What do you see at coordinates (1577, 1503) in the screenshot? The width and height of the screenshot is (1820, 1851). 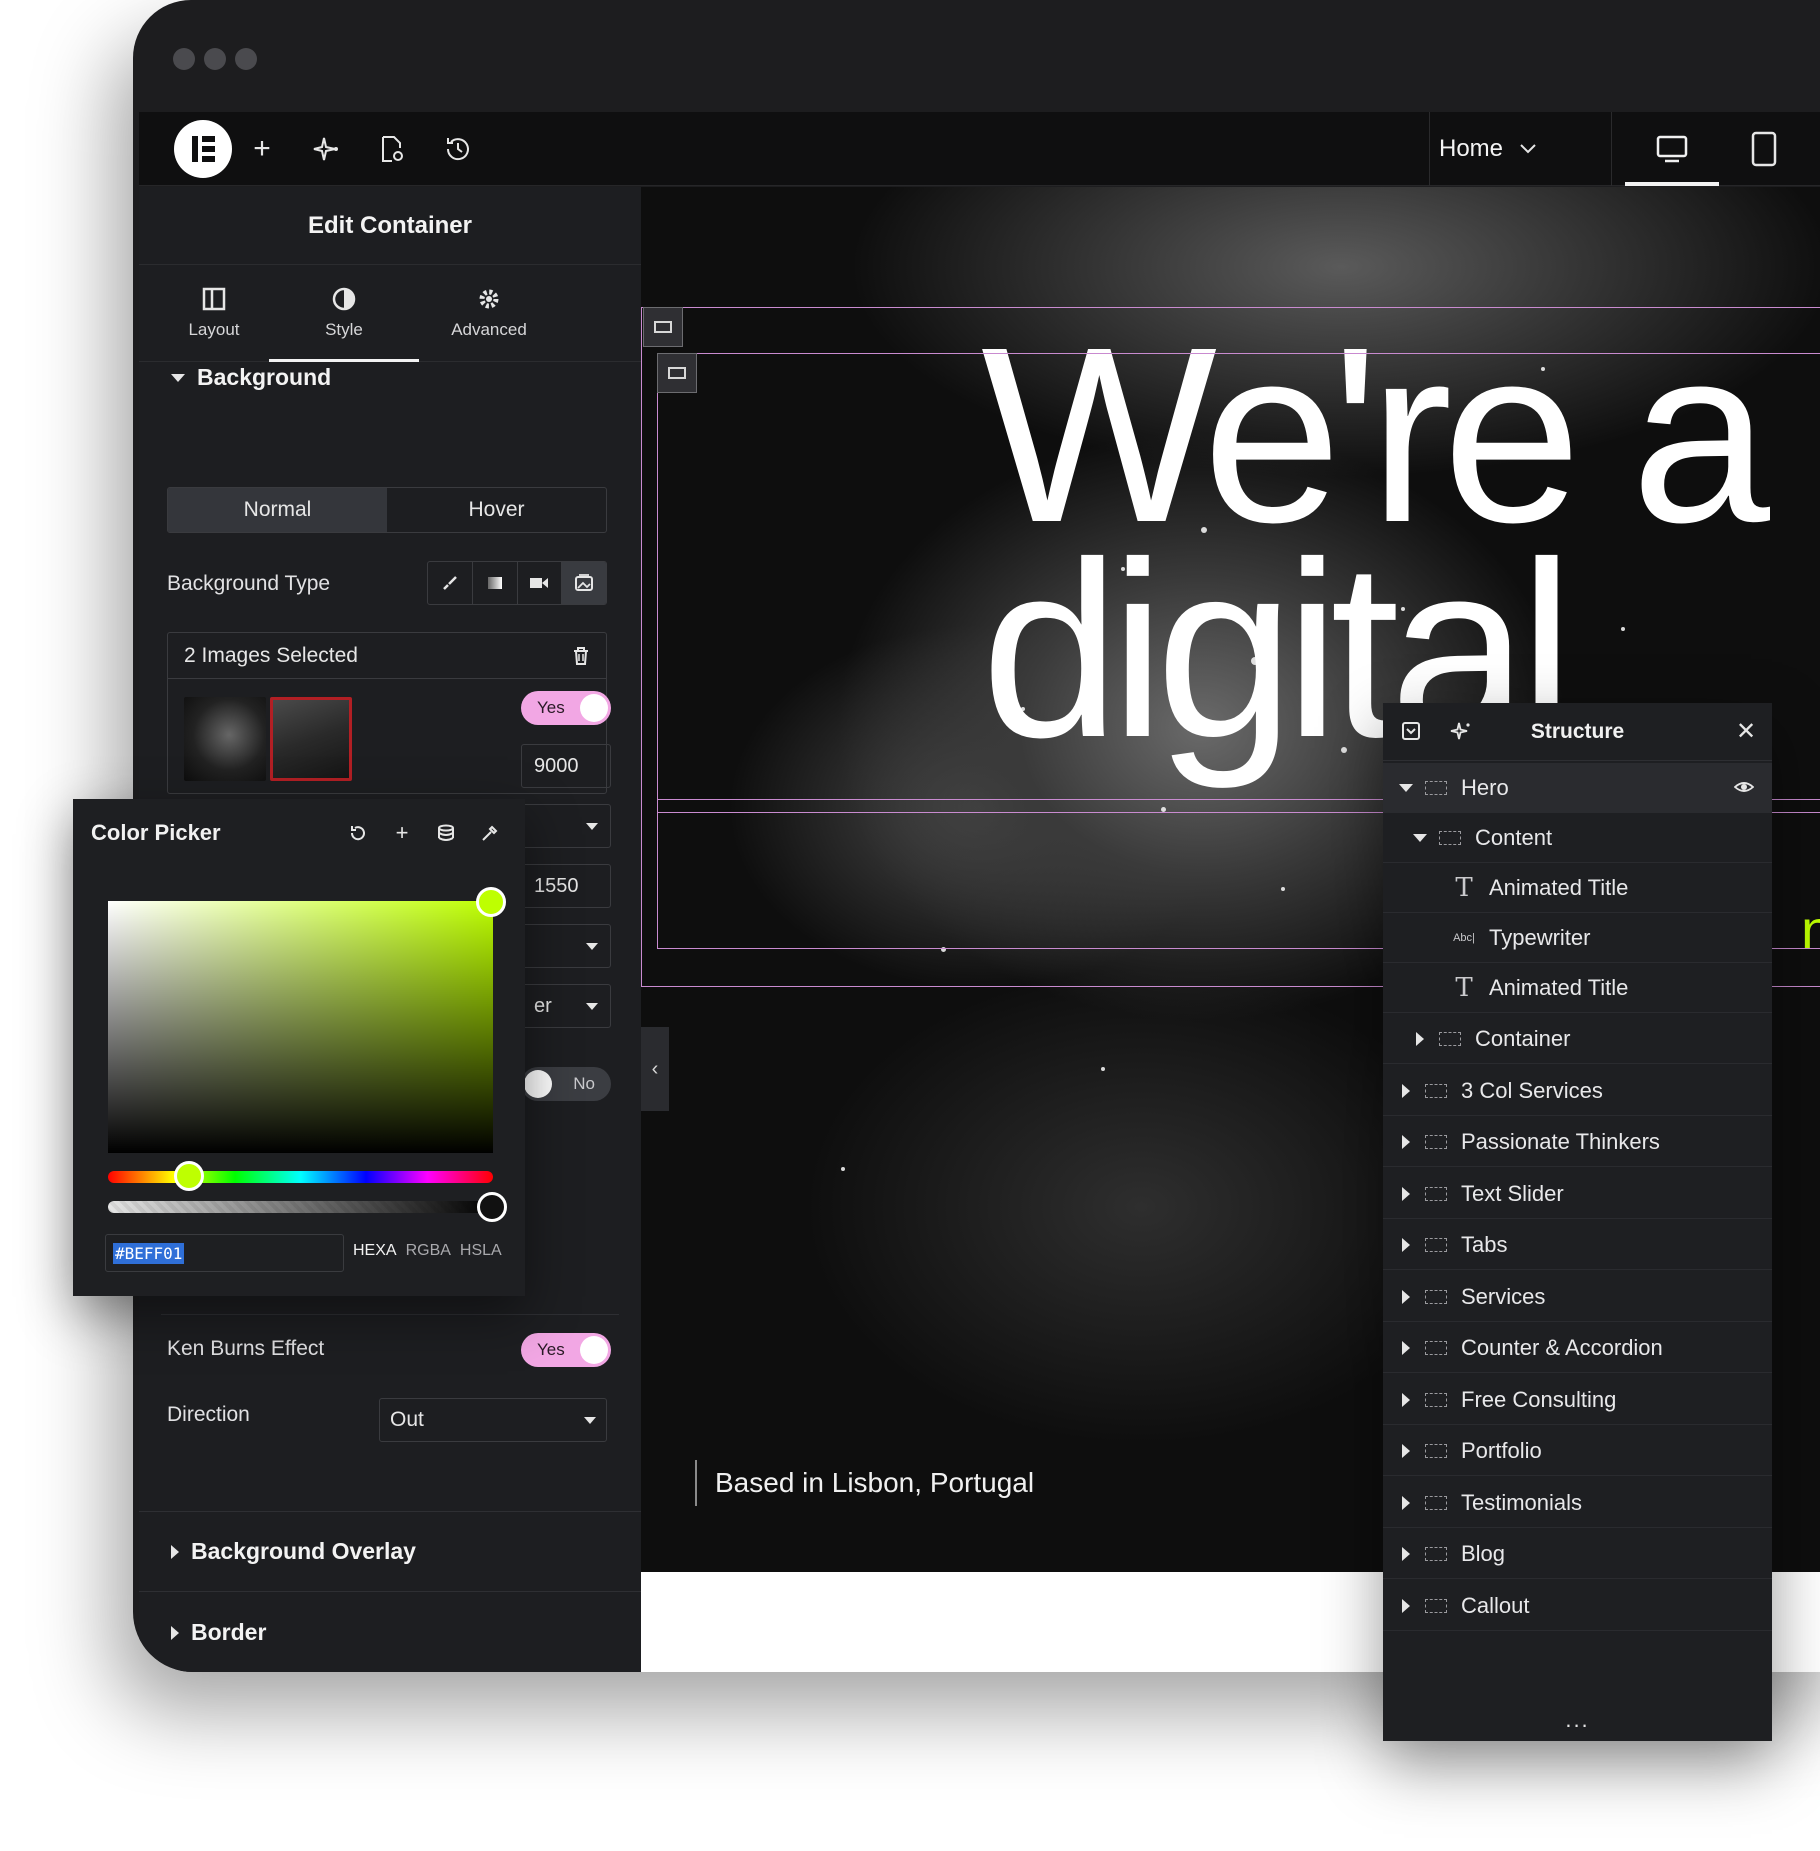 I see `structure-item: Testimonials` at bounding box center [1577, 1503].